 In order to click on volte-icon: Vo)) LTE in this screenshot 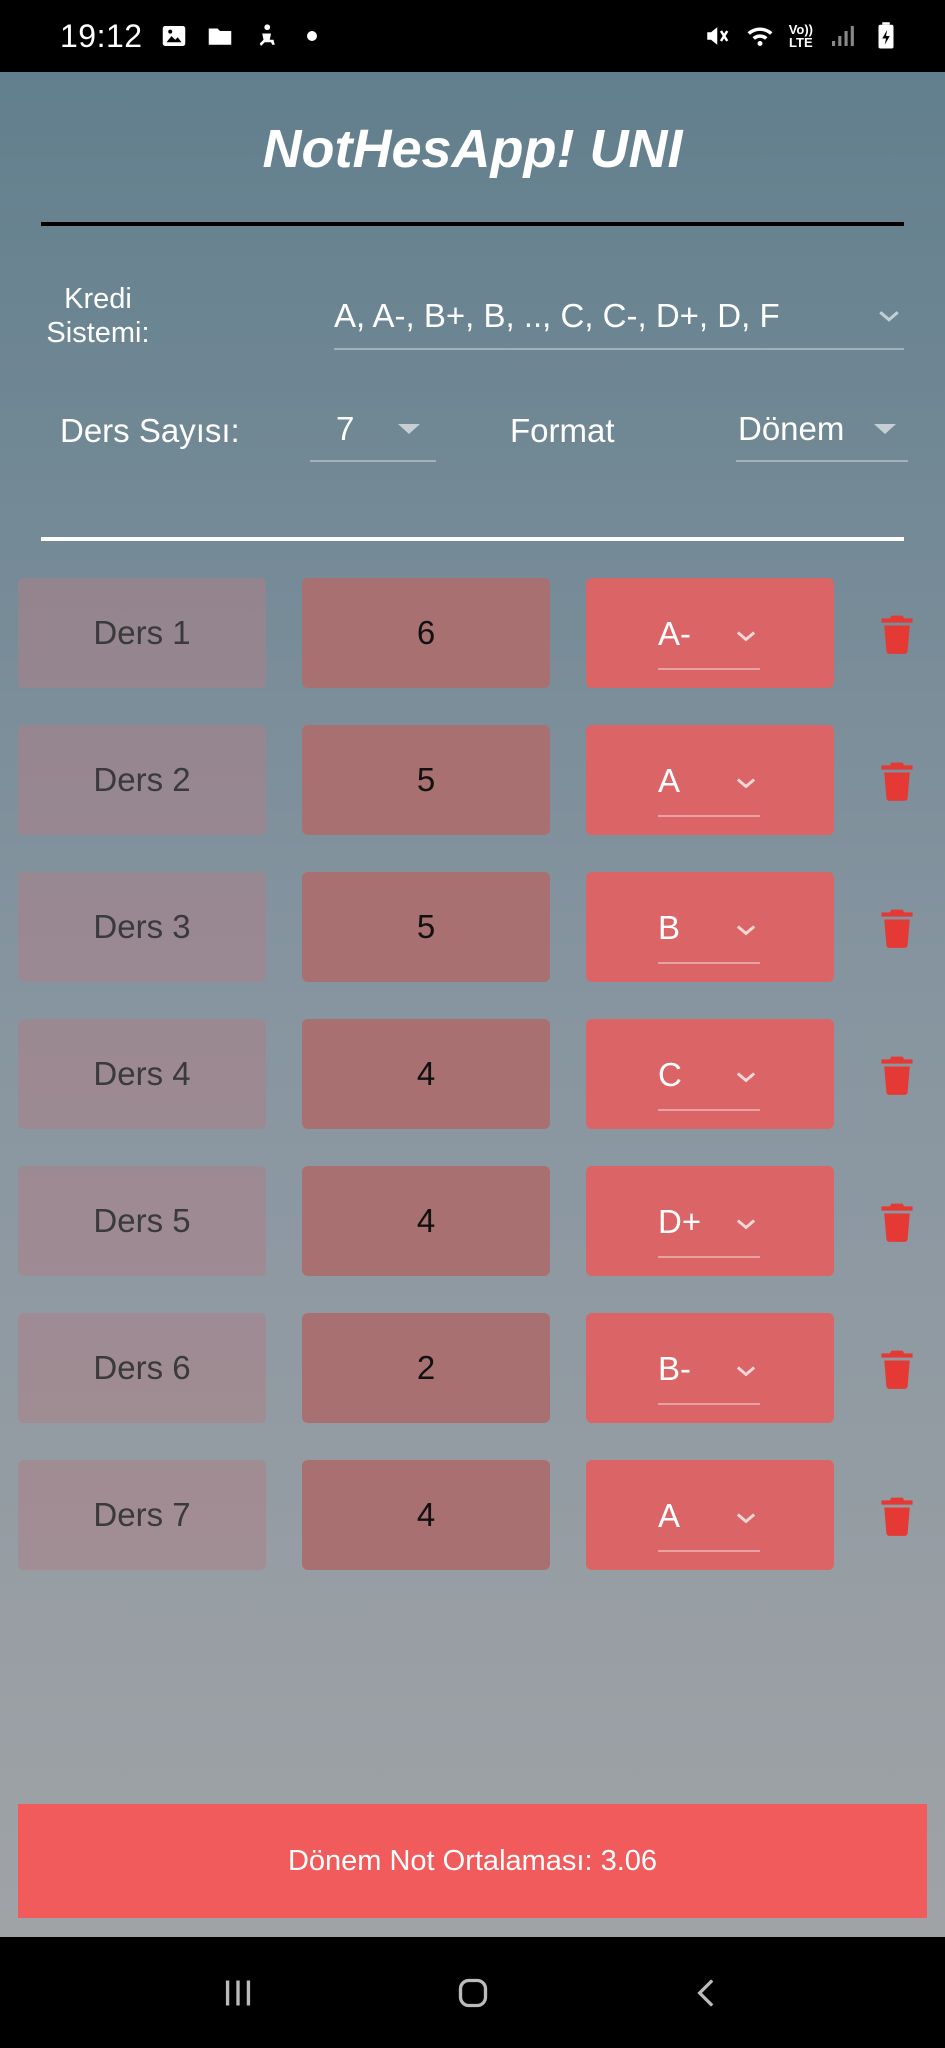, I will do `click(801, 36)`.